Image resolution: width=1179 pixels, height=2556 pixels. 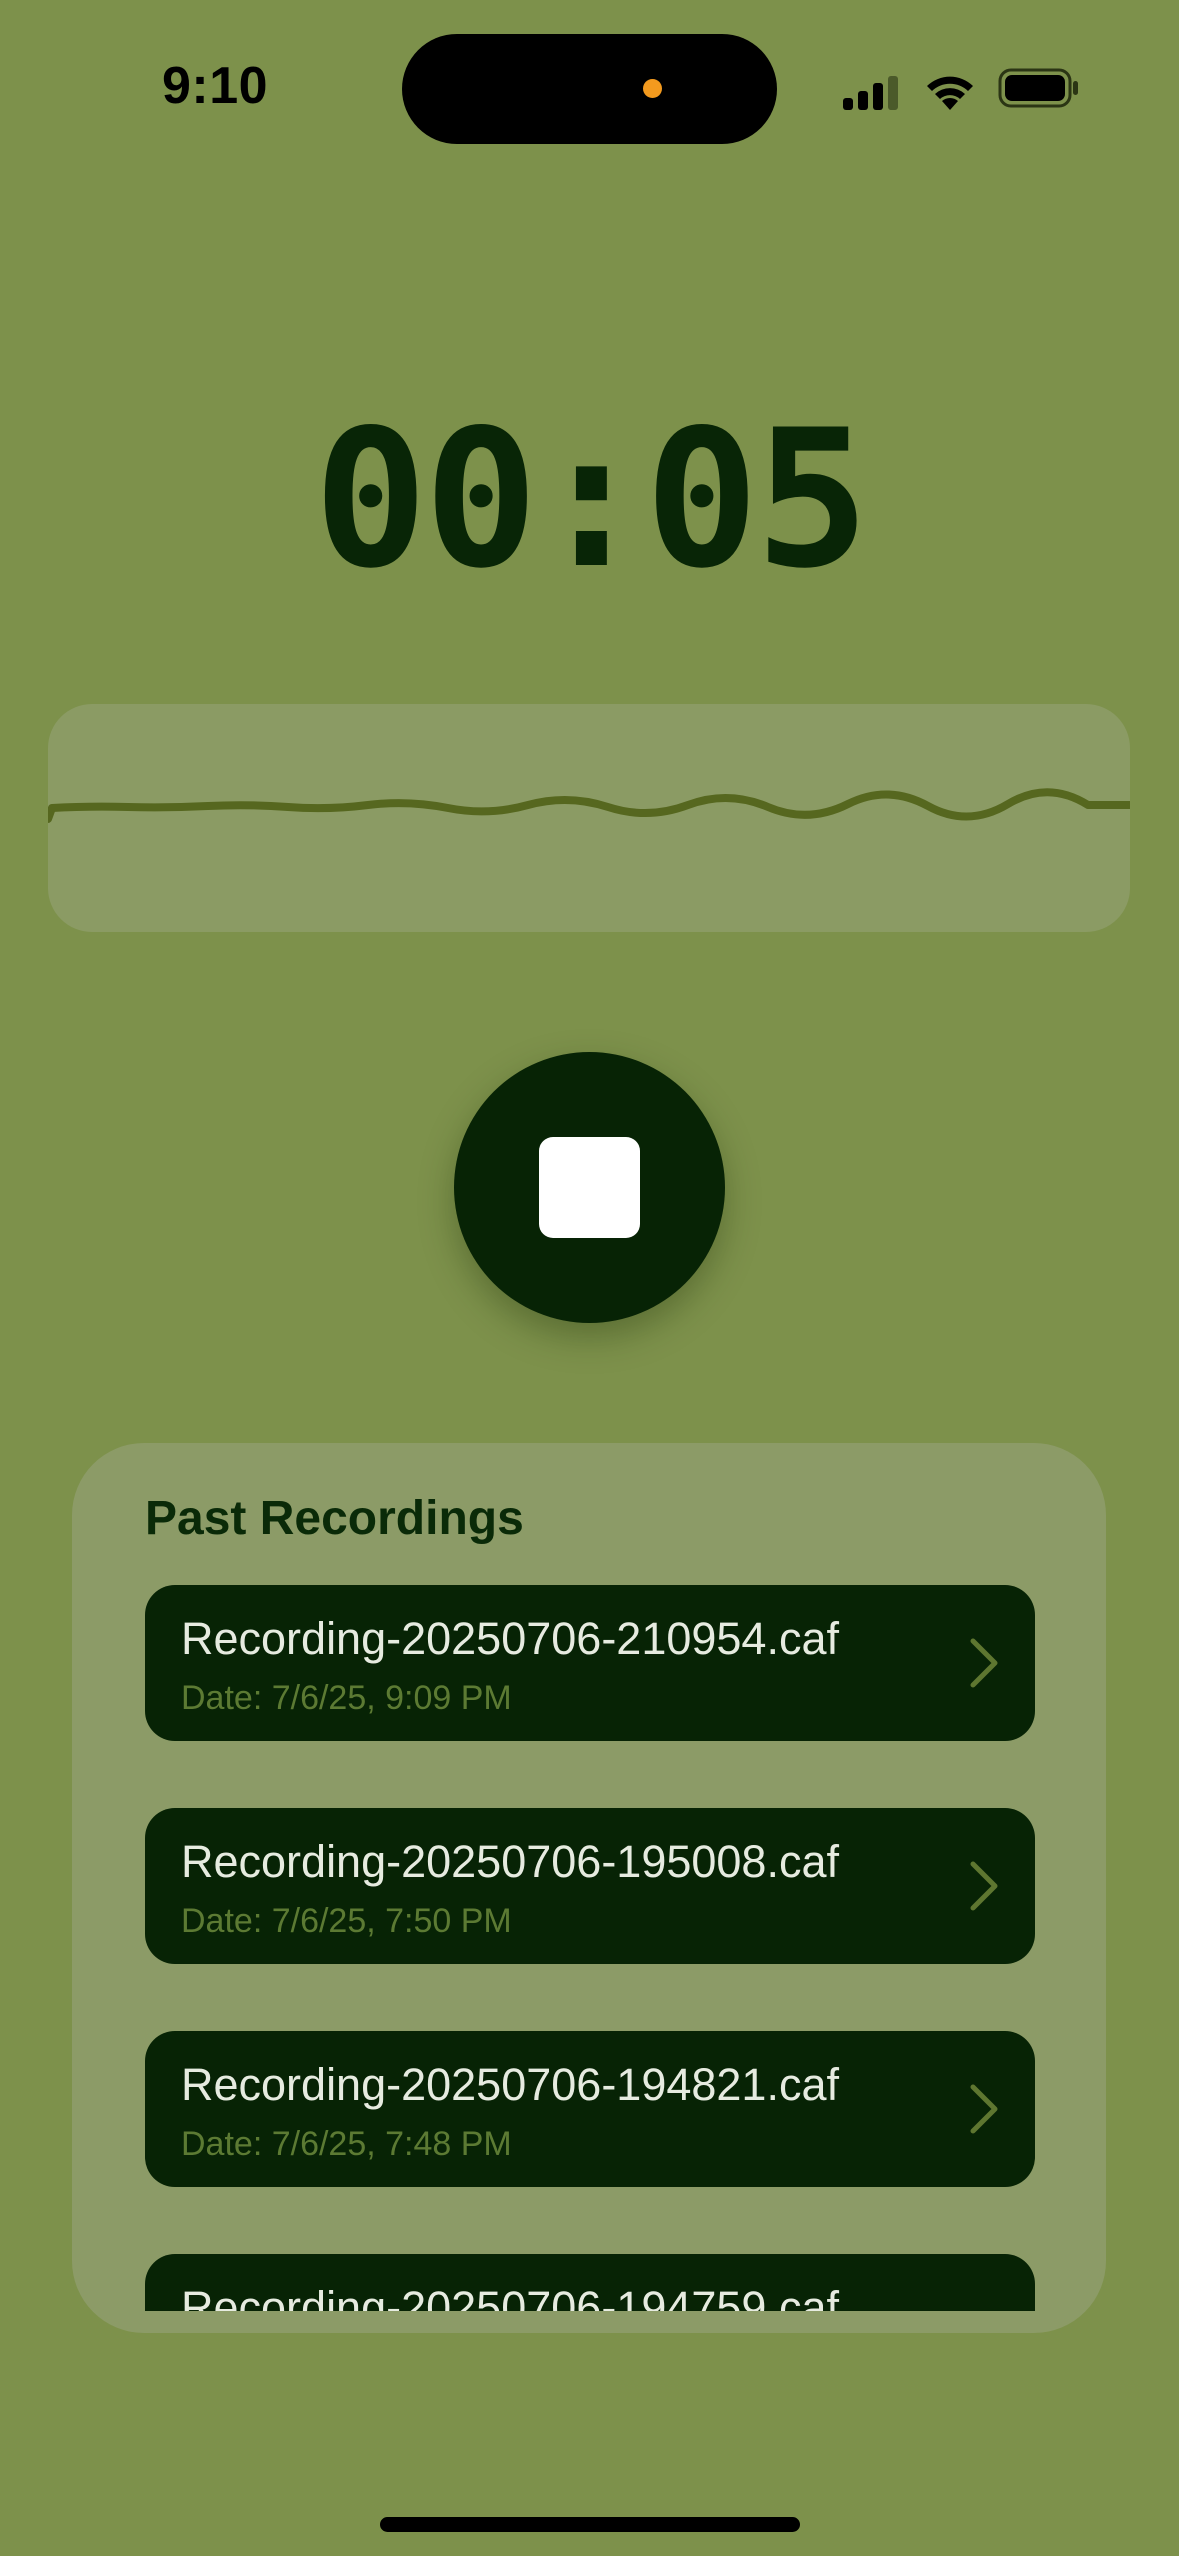 What do you see at coordinates (590, 2524) in the screenshot?
I see `home-indicator` at bounding box center [590, 2524].